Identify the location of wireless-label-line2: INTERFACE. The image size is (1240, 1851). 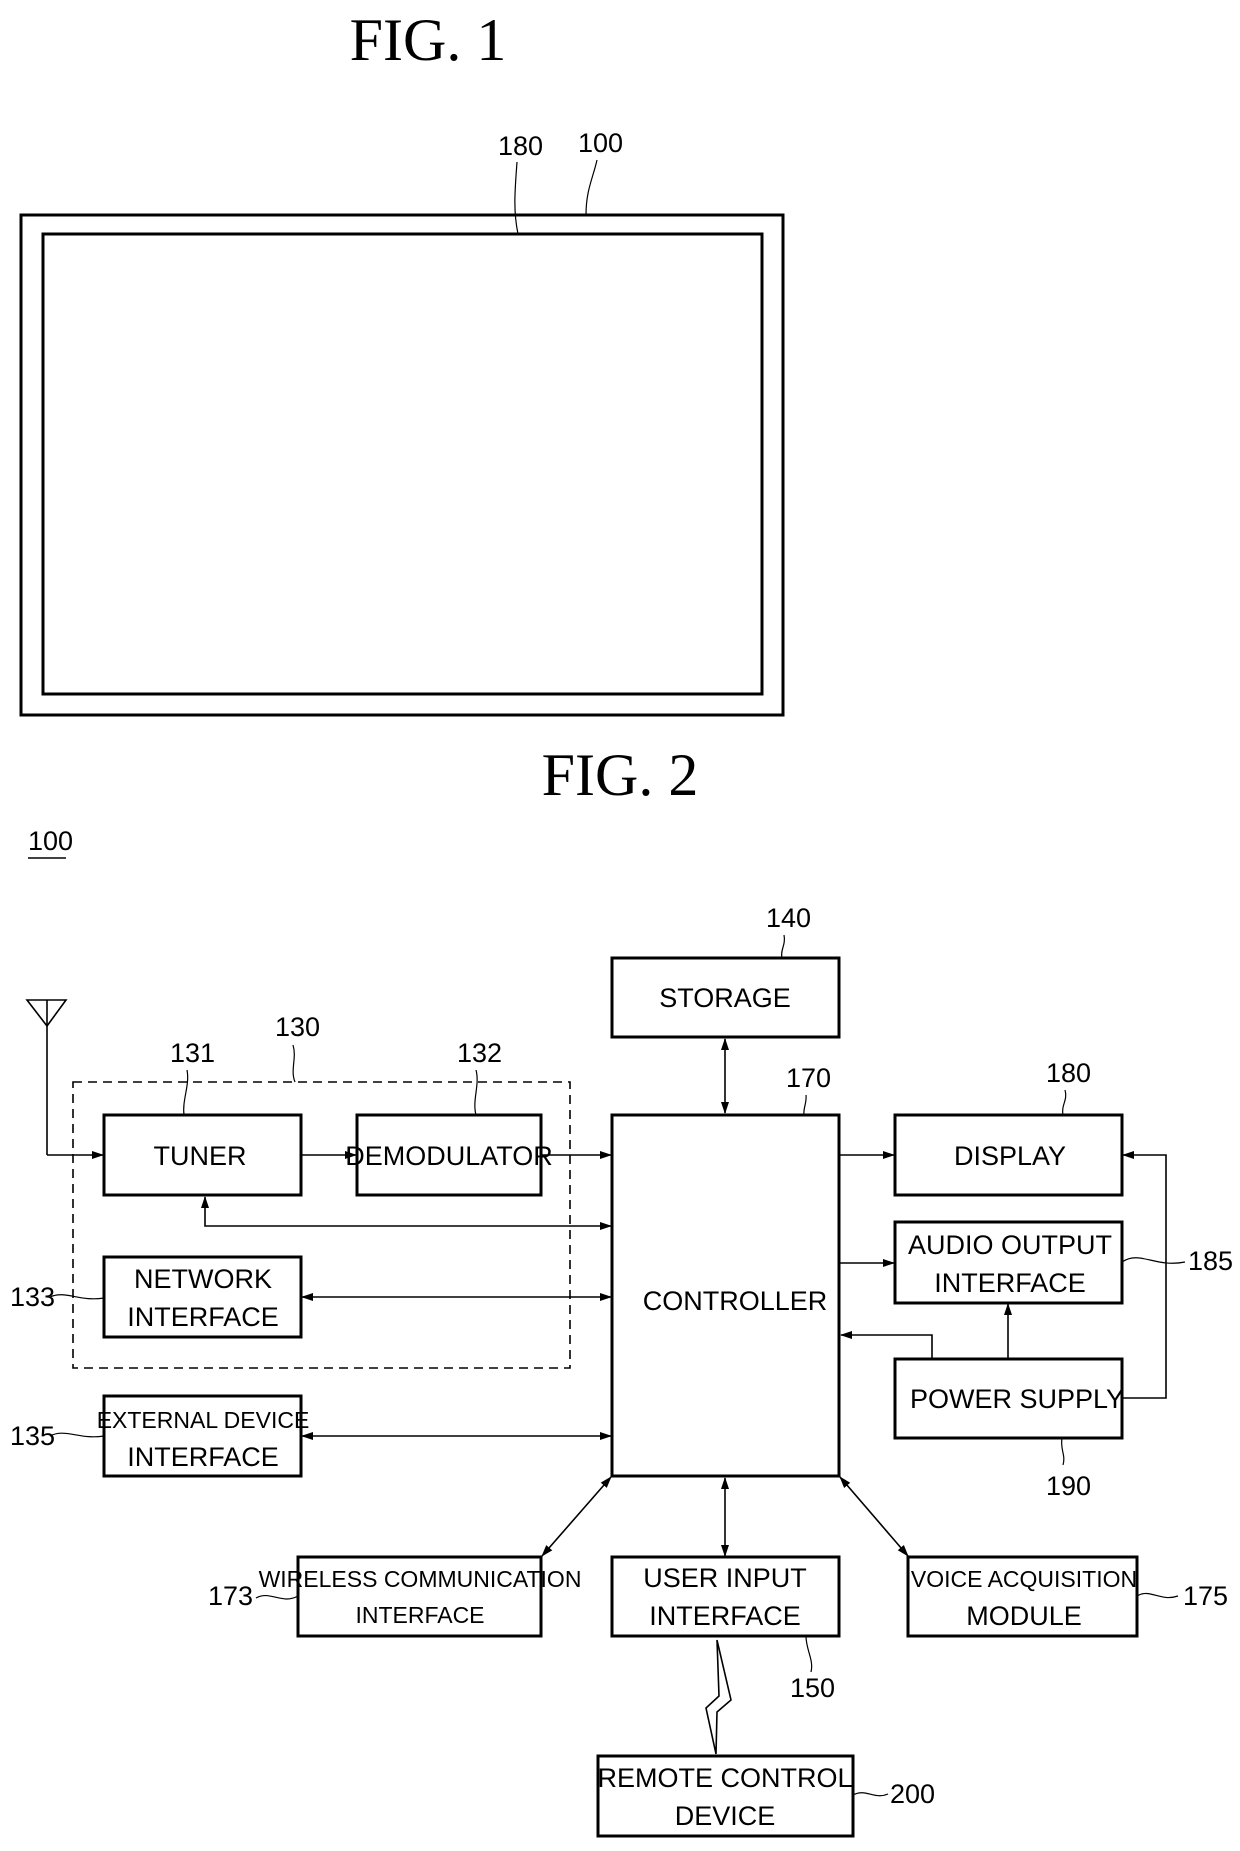
(419, 1615).